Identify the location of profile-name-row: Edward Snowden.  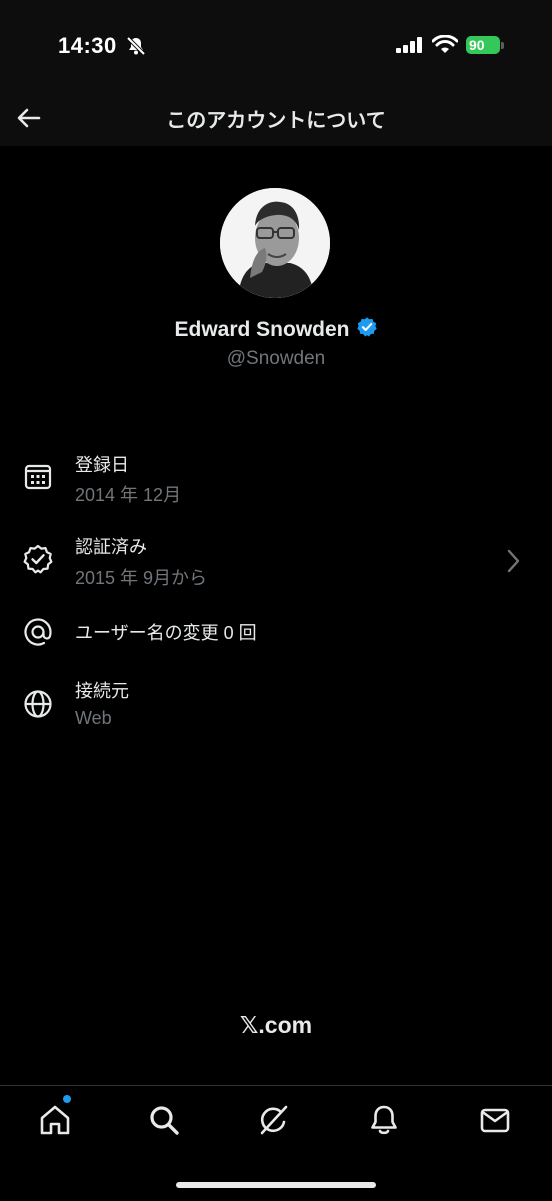
(276, 330).